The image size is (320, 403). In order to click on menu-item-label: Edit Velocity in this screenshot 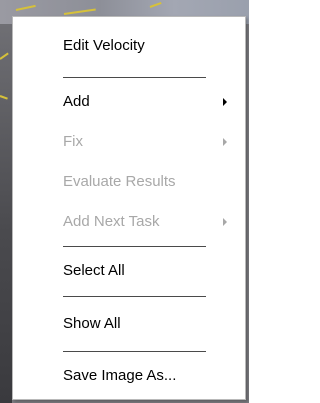, I will do `click(104, 45)`.